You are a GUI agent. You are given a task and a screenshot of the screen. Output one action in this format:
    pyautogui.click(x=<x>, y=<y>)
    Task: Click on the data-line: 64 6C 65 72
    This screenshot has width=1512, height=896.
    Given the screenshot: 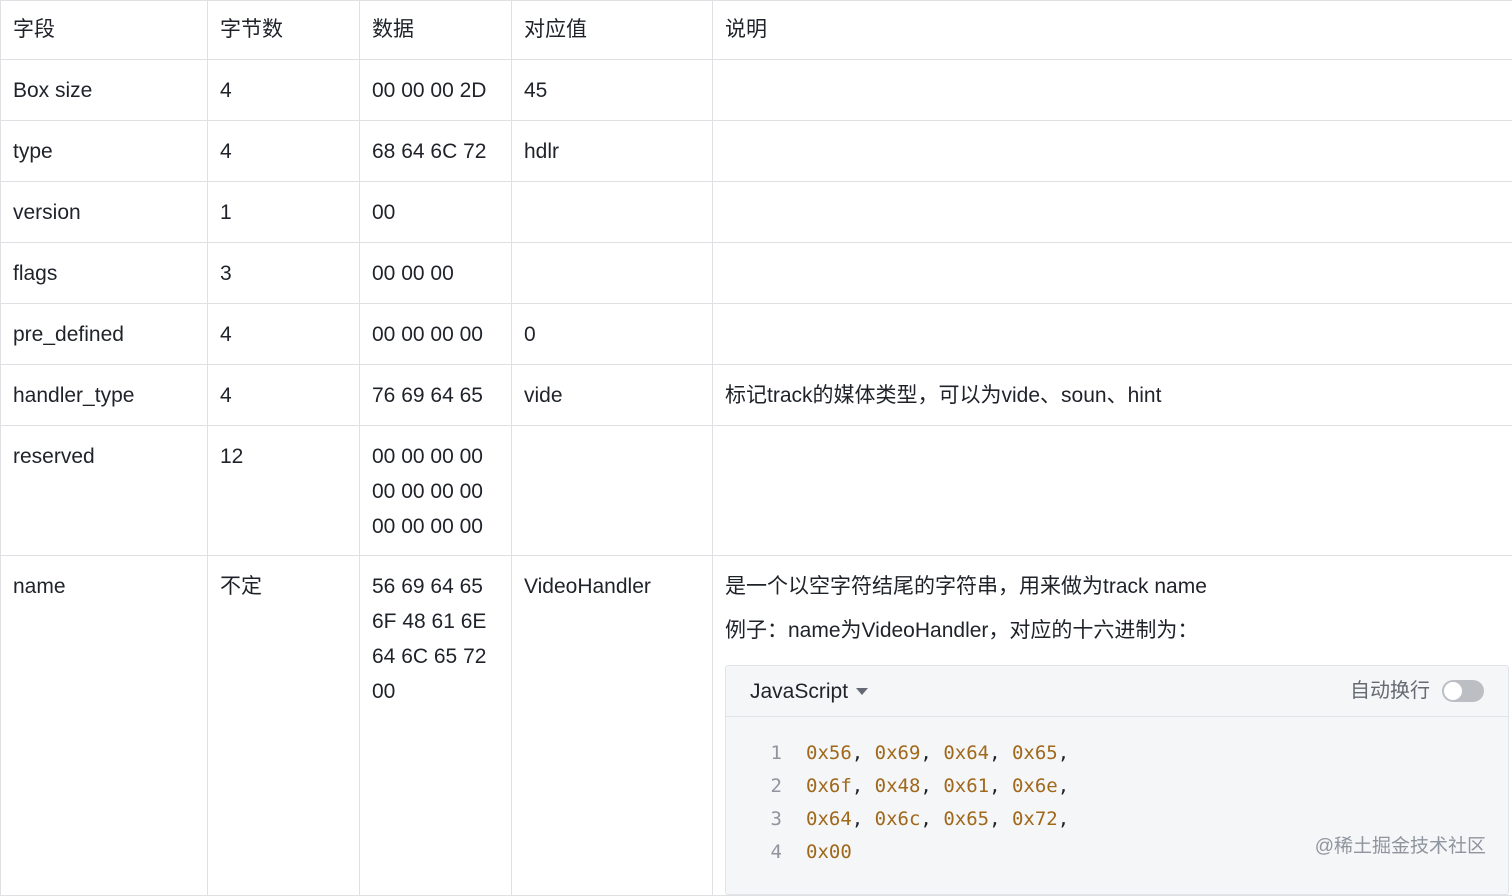 What is the action you would take?
    pyautogui.click(x=435, y=656)
    